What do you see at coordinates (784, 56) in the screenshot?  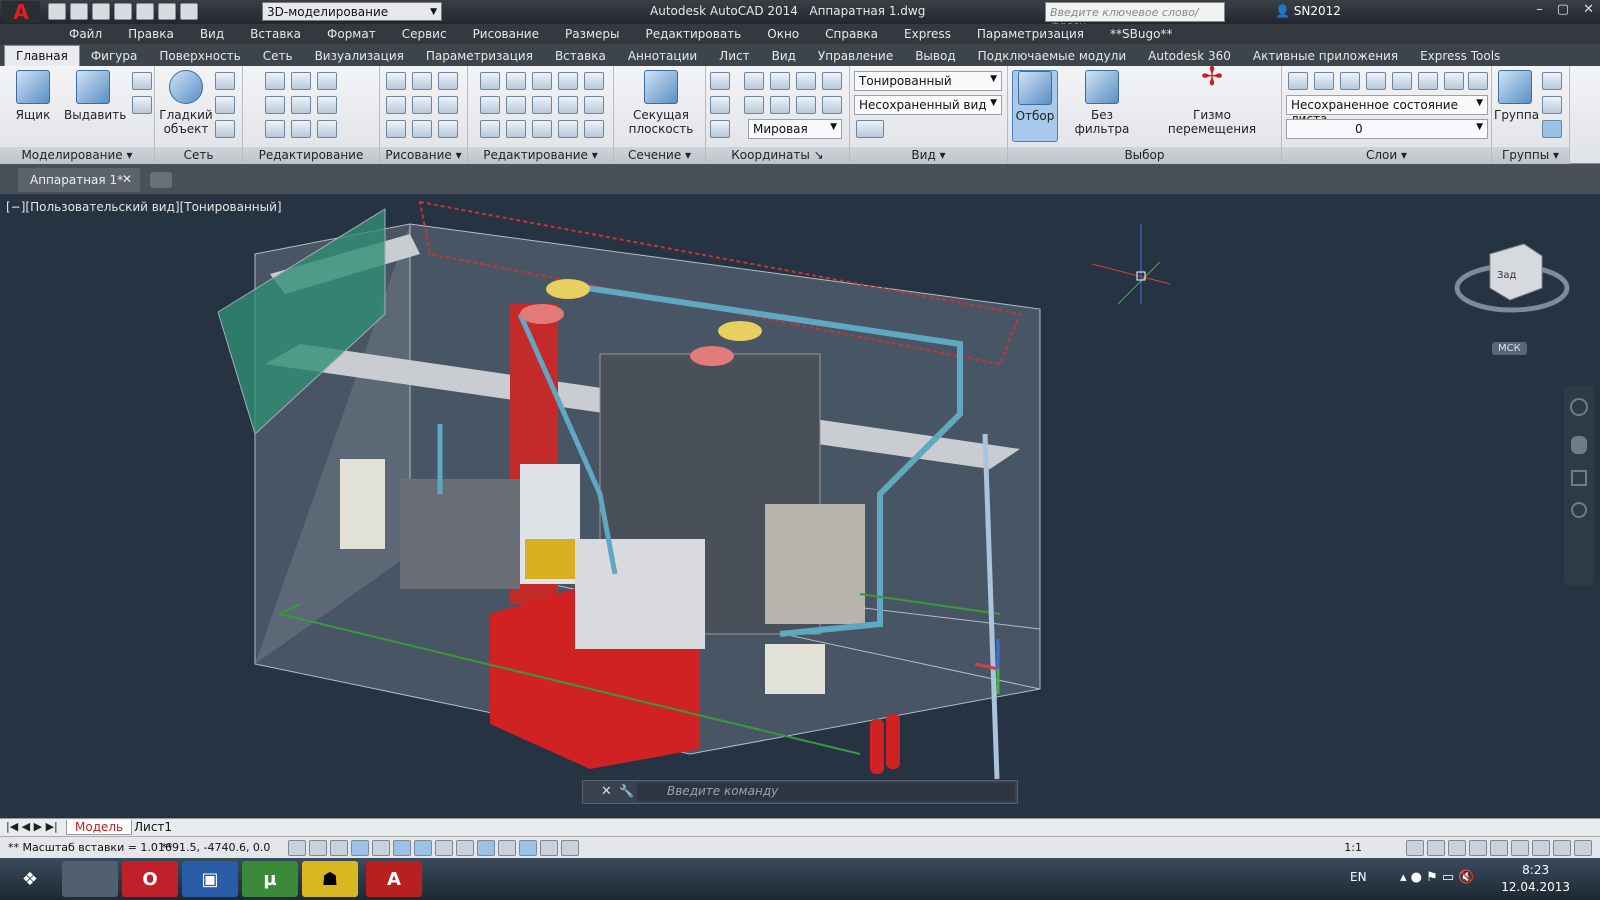 I see `tab-view: Вид` at bounding box center [784, 56].